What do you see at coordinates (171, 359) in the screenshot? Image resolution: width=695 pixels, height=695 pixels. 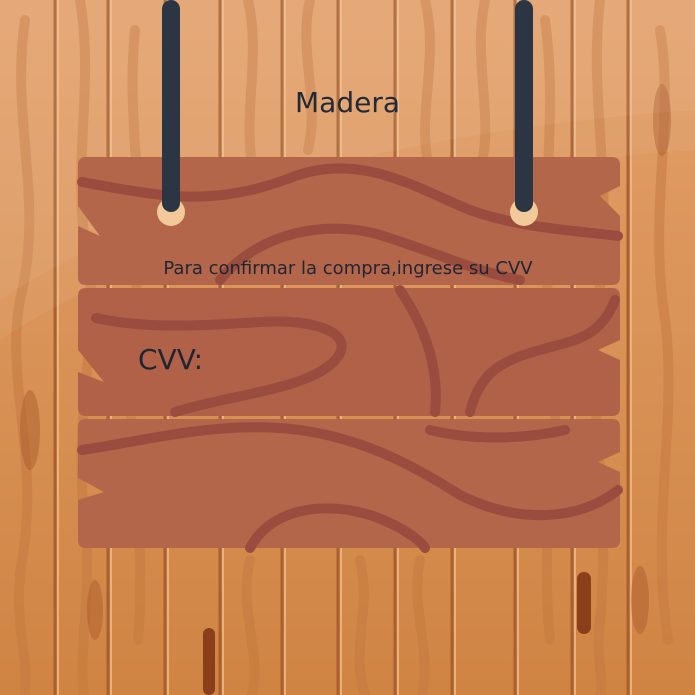 I see `cvv-label: CVV:` at bounding box center [171, 359].